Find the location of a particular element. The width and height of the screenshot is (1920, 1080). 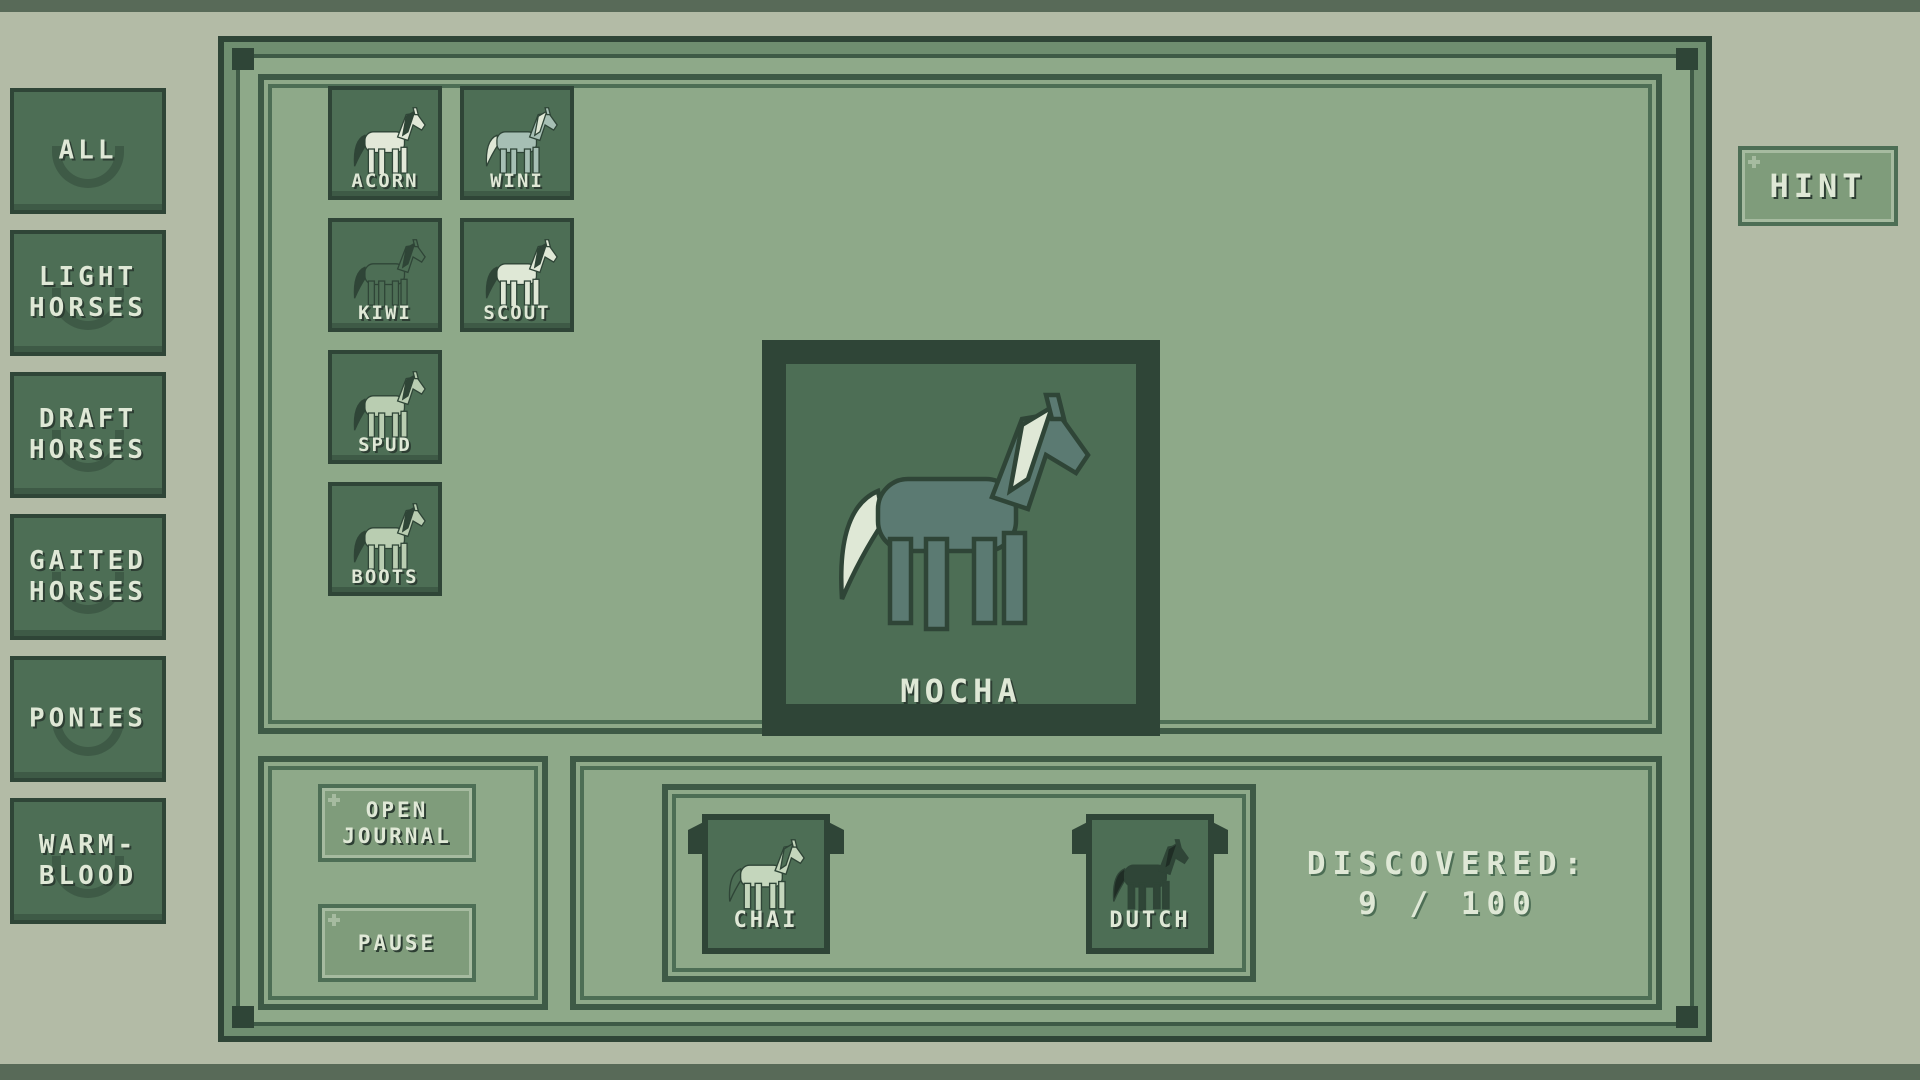

category-label: DRAFT HORSES is located at coordinates (88, 434).